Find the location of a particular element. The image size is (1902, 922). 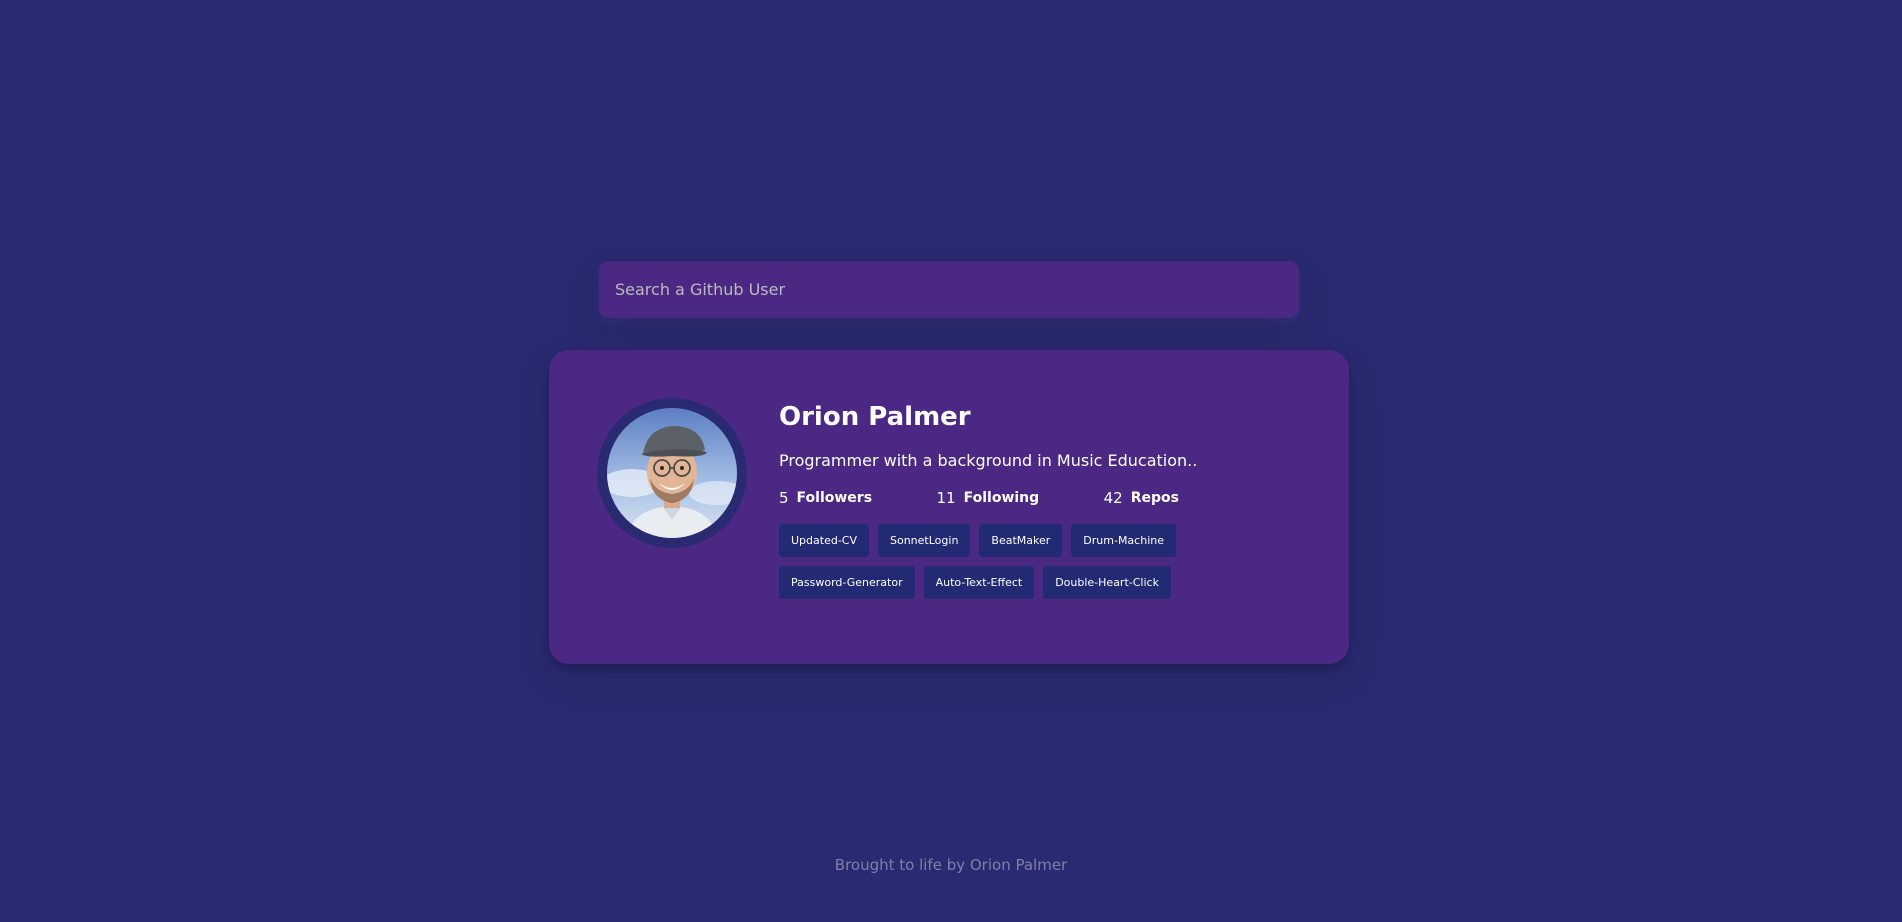

repos-count: 42 is located at coordinates (1113, 498).